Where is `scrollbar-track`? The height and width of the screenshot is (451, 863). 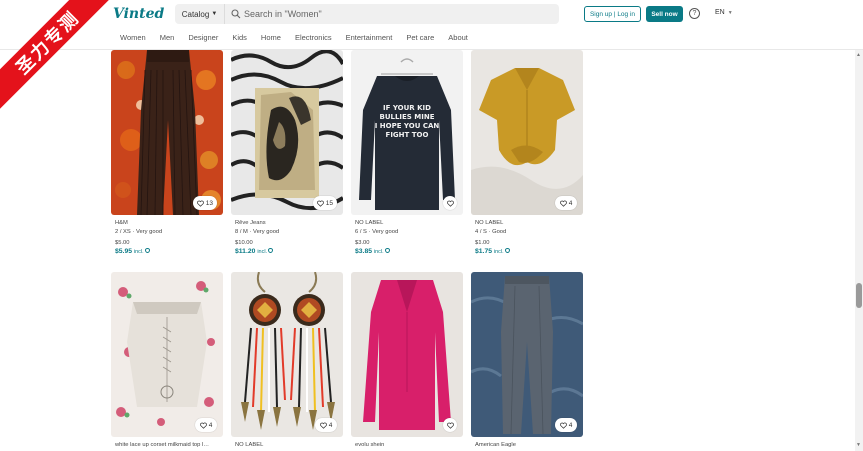
scrollbar-track is located at coordinates (859, 250).